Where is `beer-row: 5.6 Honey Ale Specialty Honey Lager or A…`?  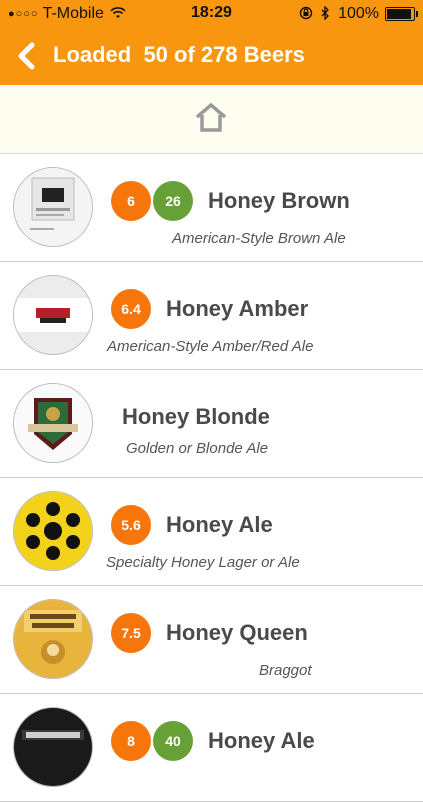
beer-row: 5.6 Honey Ale Specialty Honey Lager or A… is located at coordinates (211, 532).